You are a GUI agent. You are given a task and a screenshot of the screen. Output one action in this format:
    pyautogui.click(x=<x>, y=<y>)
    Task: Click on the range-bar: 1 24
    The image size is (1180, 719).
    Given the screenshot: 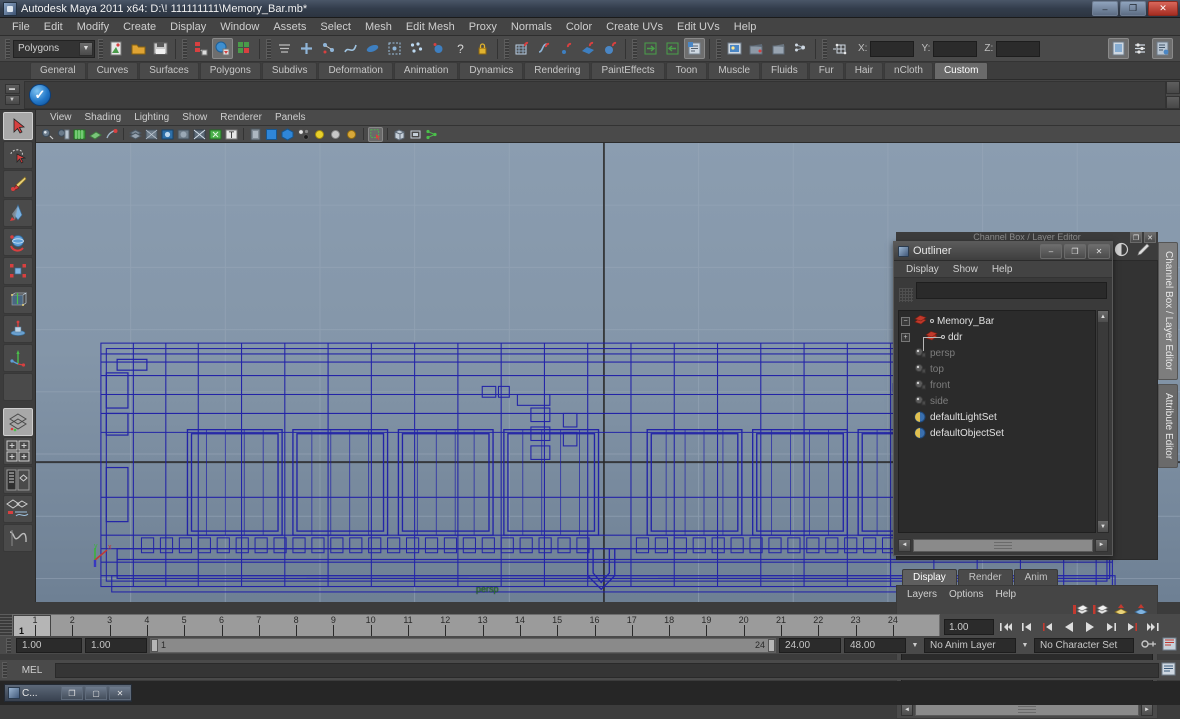 What is the action you would take?
    pyautogui.click(x=463, y=645)
    